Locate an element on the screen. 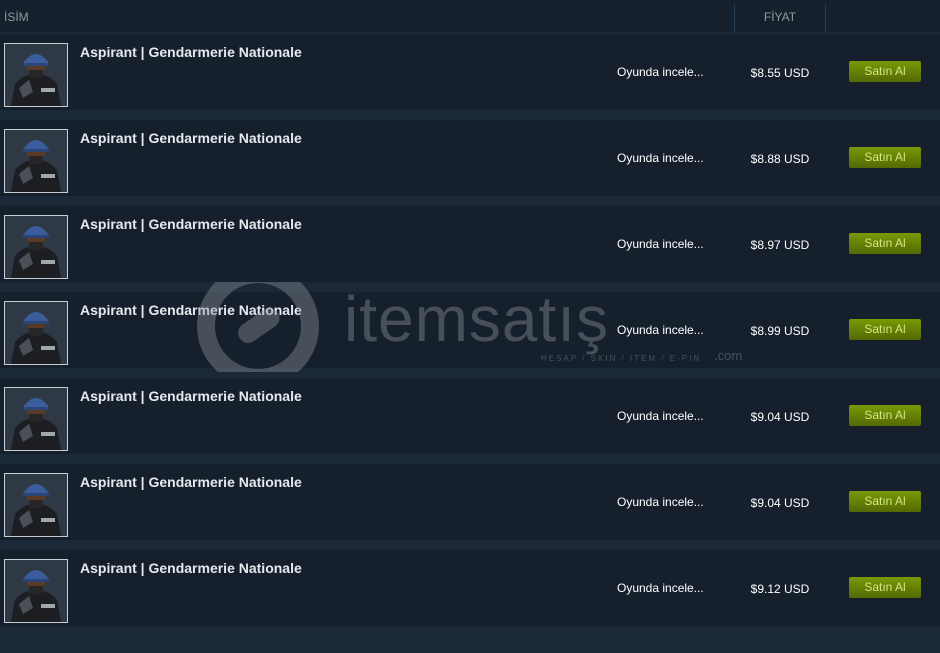  item-price: $8.55 USD is located at coordinates (780, 73).